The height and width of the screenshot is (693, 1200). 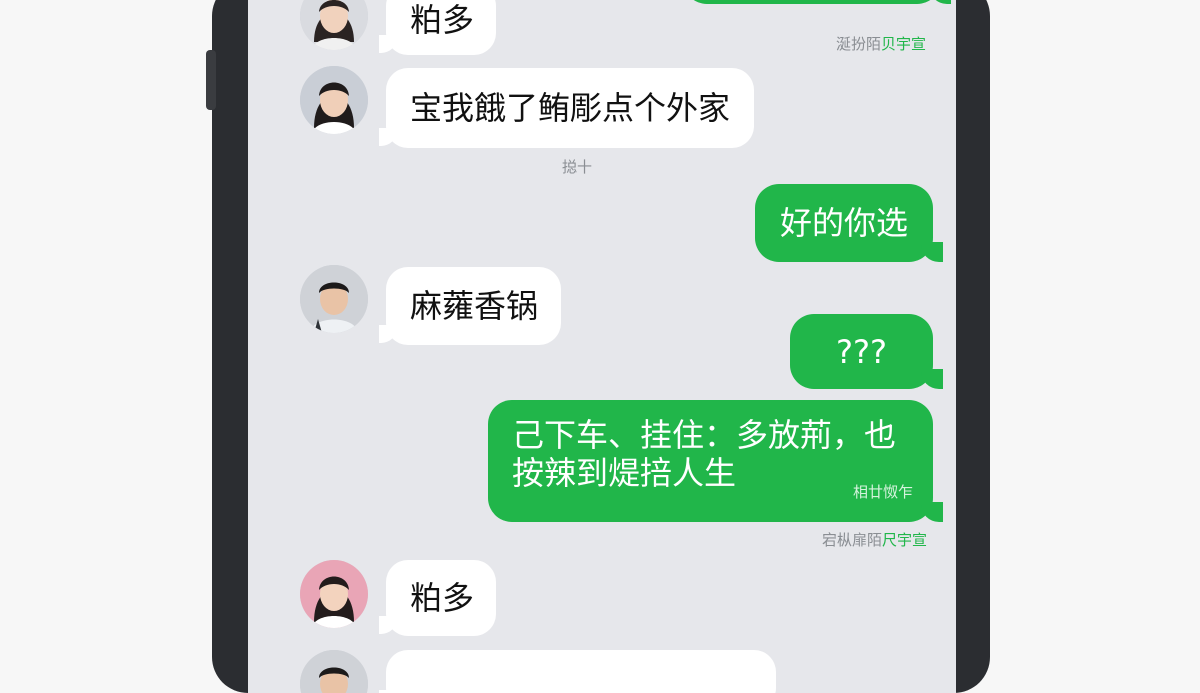 What do you see at coordinates (474, 306) in the screenshot?
I see `message-text: 麻蕹香锅` at bounding box center [474, 306].